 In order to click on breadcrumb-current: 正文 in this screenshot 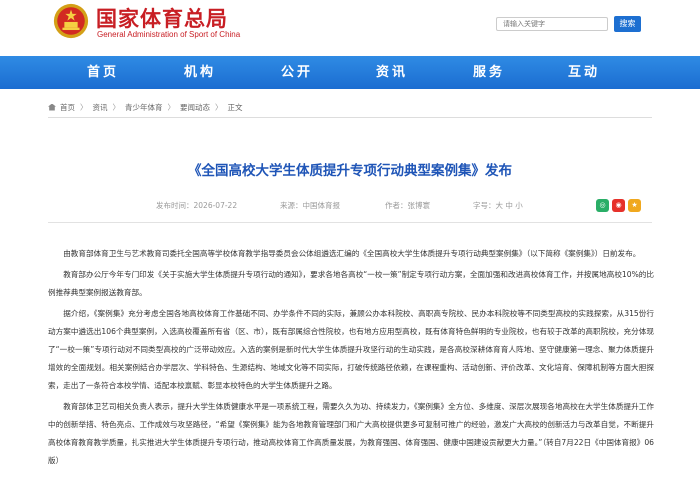, I will do `click(235, 107)`.